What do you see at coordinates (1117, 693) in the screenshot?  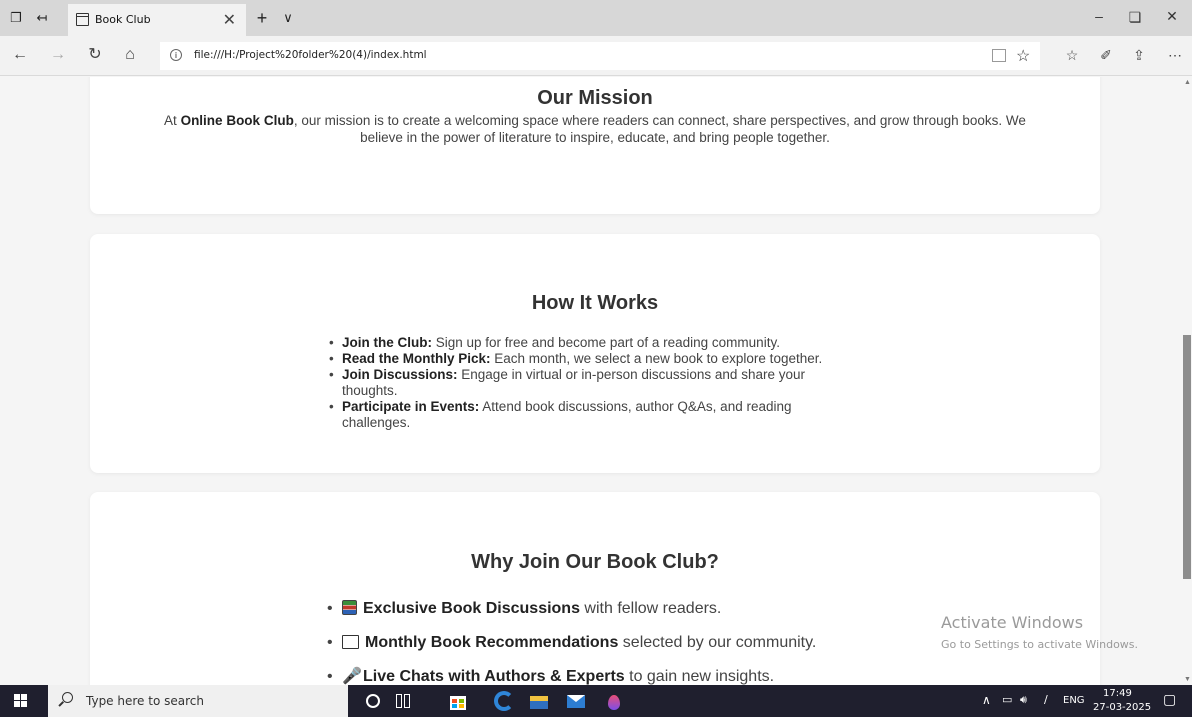 I see `clock-time: 17:49` at bounding box center [1117, 693].